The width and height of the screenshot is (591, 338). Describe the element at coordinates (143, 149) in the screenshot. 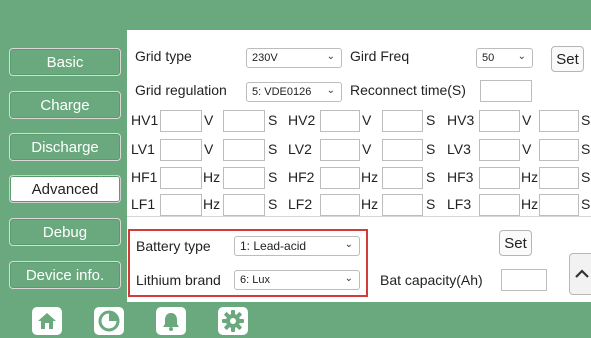

I see `lv1-label: LV1` at that location.